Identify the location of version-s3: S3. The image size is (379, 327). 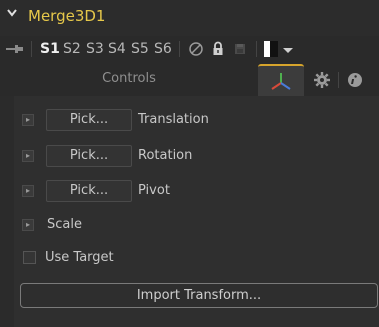
(95, 49).